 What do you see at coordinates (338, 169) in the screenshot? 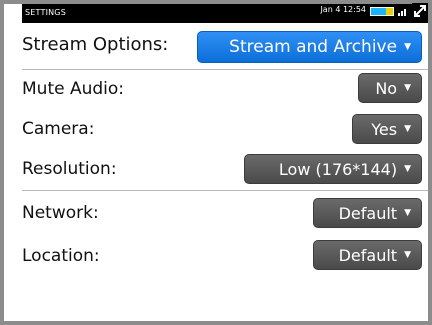
I see `resolution-value: Low (176*144)` at bounding box center [338, 169].